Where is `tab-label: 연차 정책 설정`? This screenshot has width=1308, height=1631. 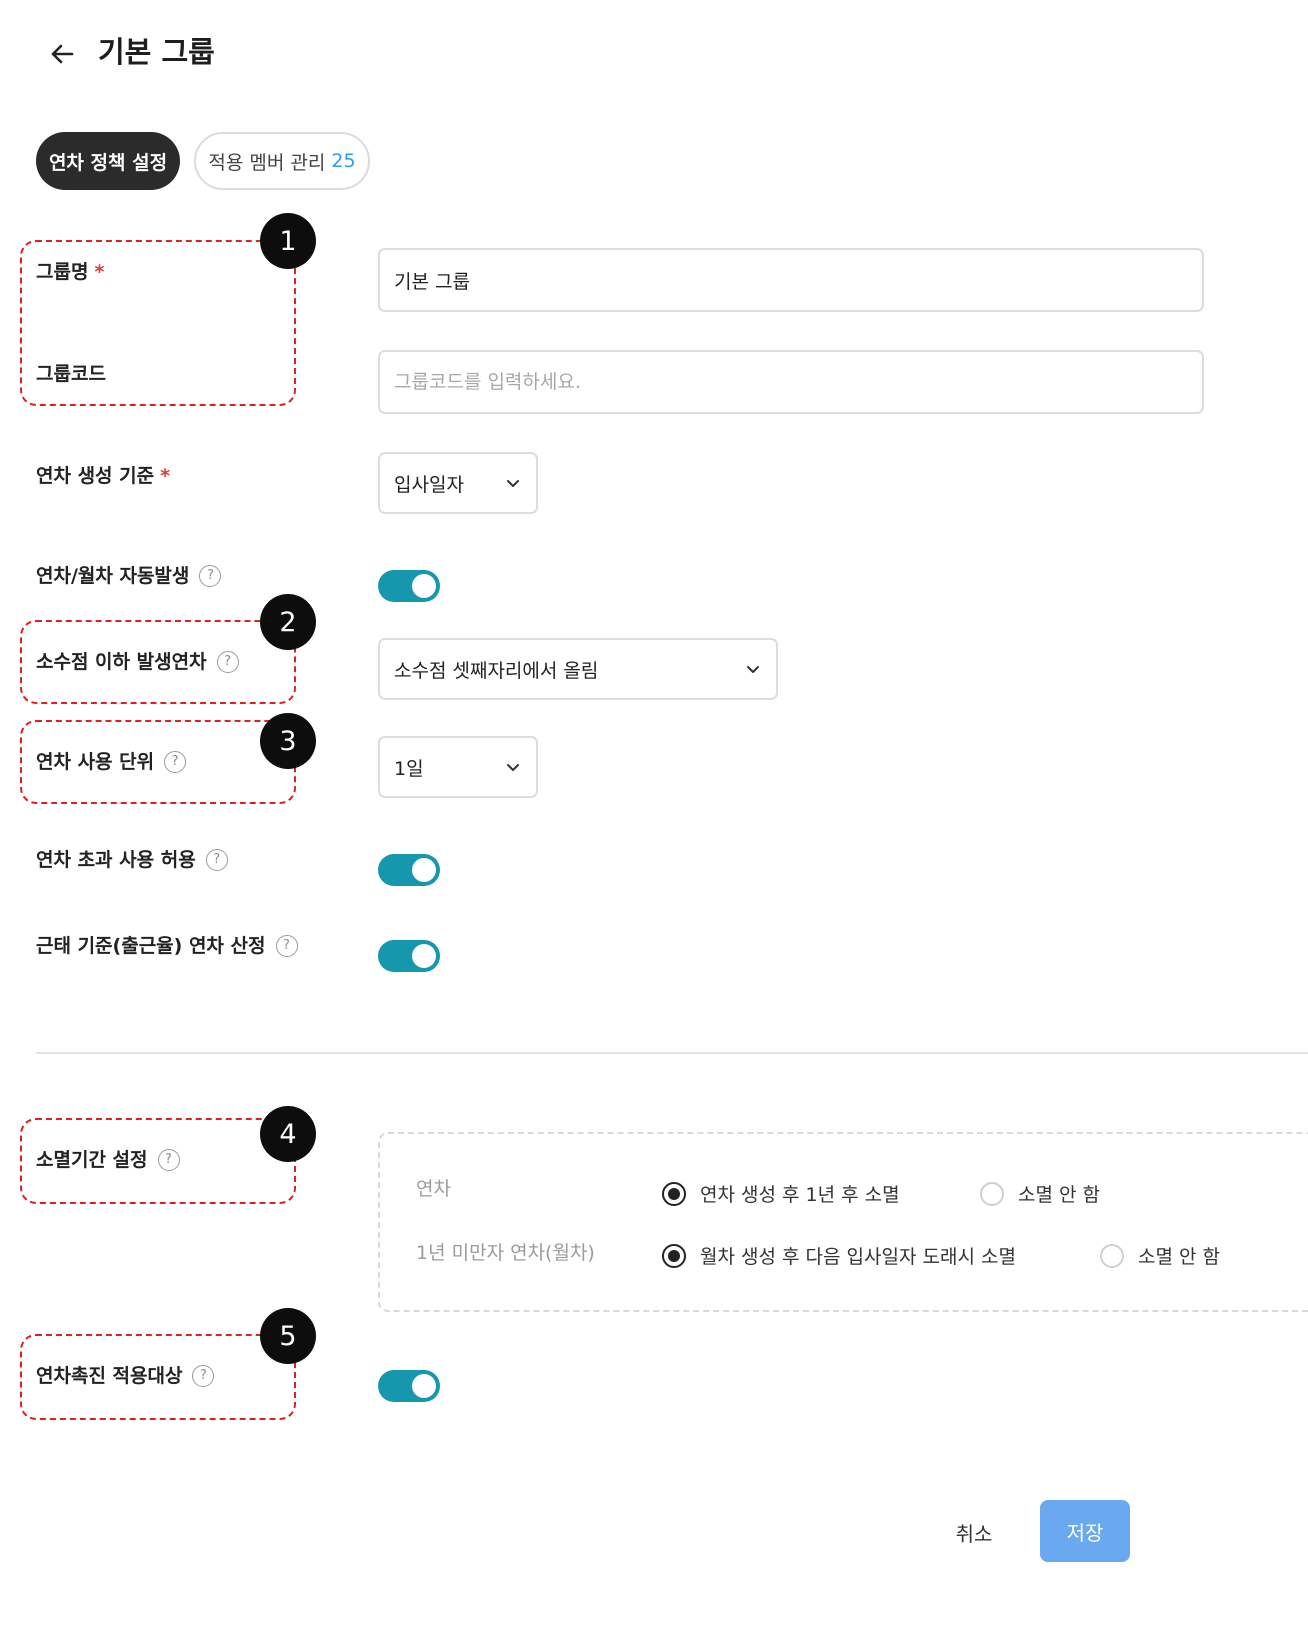
tab-label: 연차 정책 설정 is located at coordinates (108, 162).